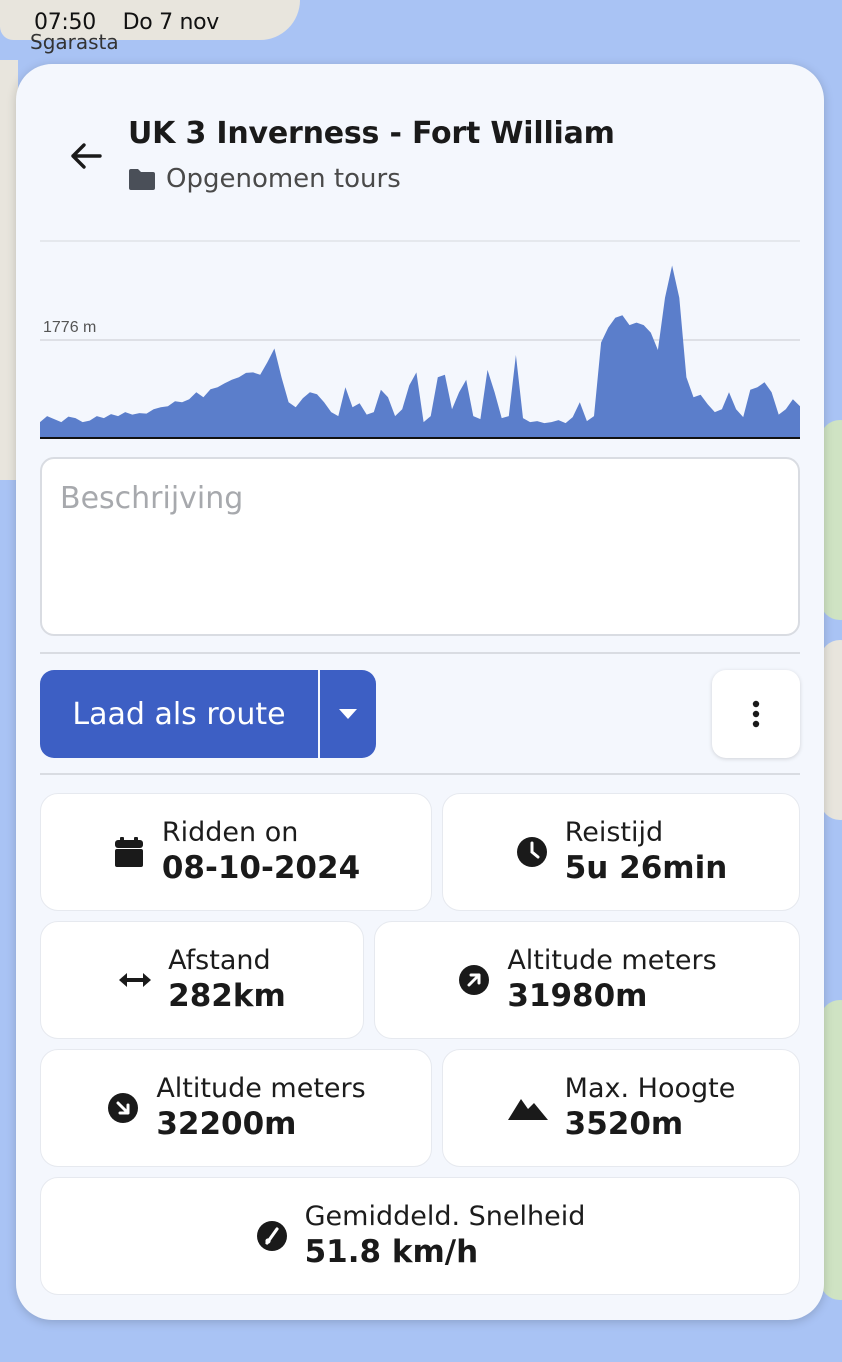  I want to click on status-bar: 07:50 Do 7 nov, so click(136, 22).